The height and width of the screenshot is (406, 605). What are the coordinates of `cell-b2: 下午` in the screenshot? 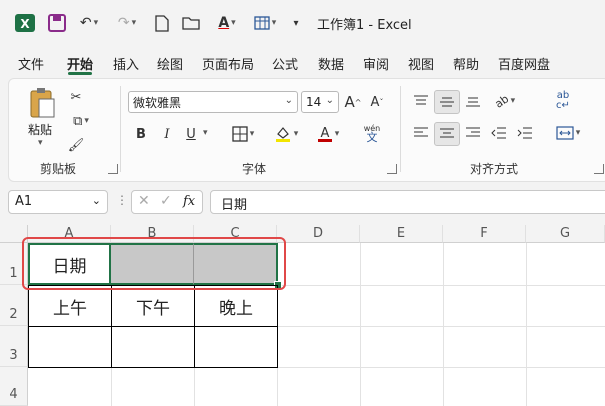 It's located at (153, 306).